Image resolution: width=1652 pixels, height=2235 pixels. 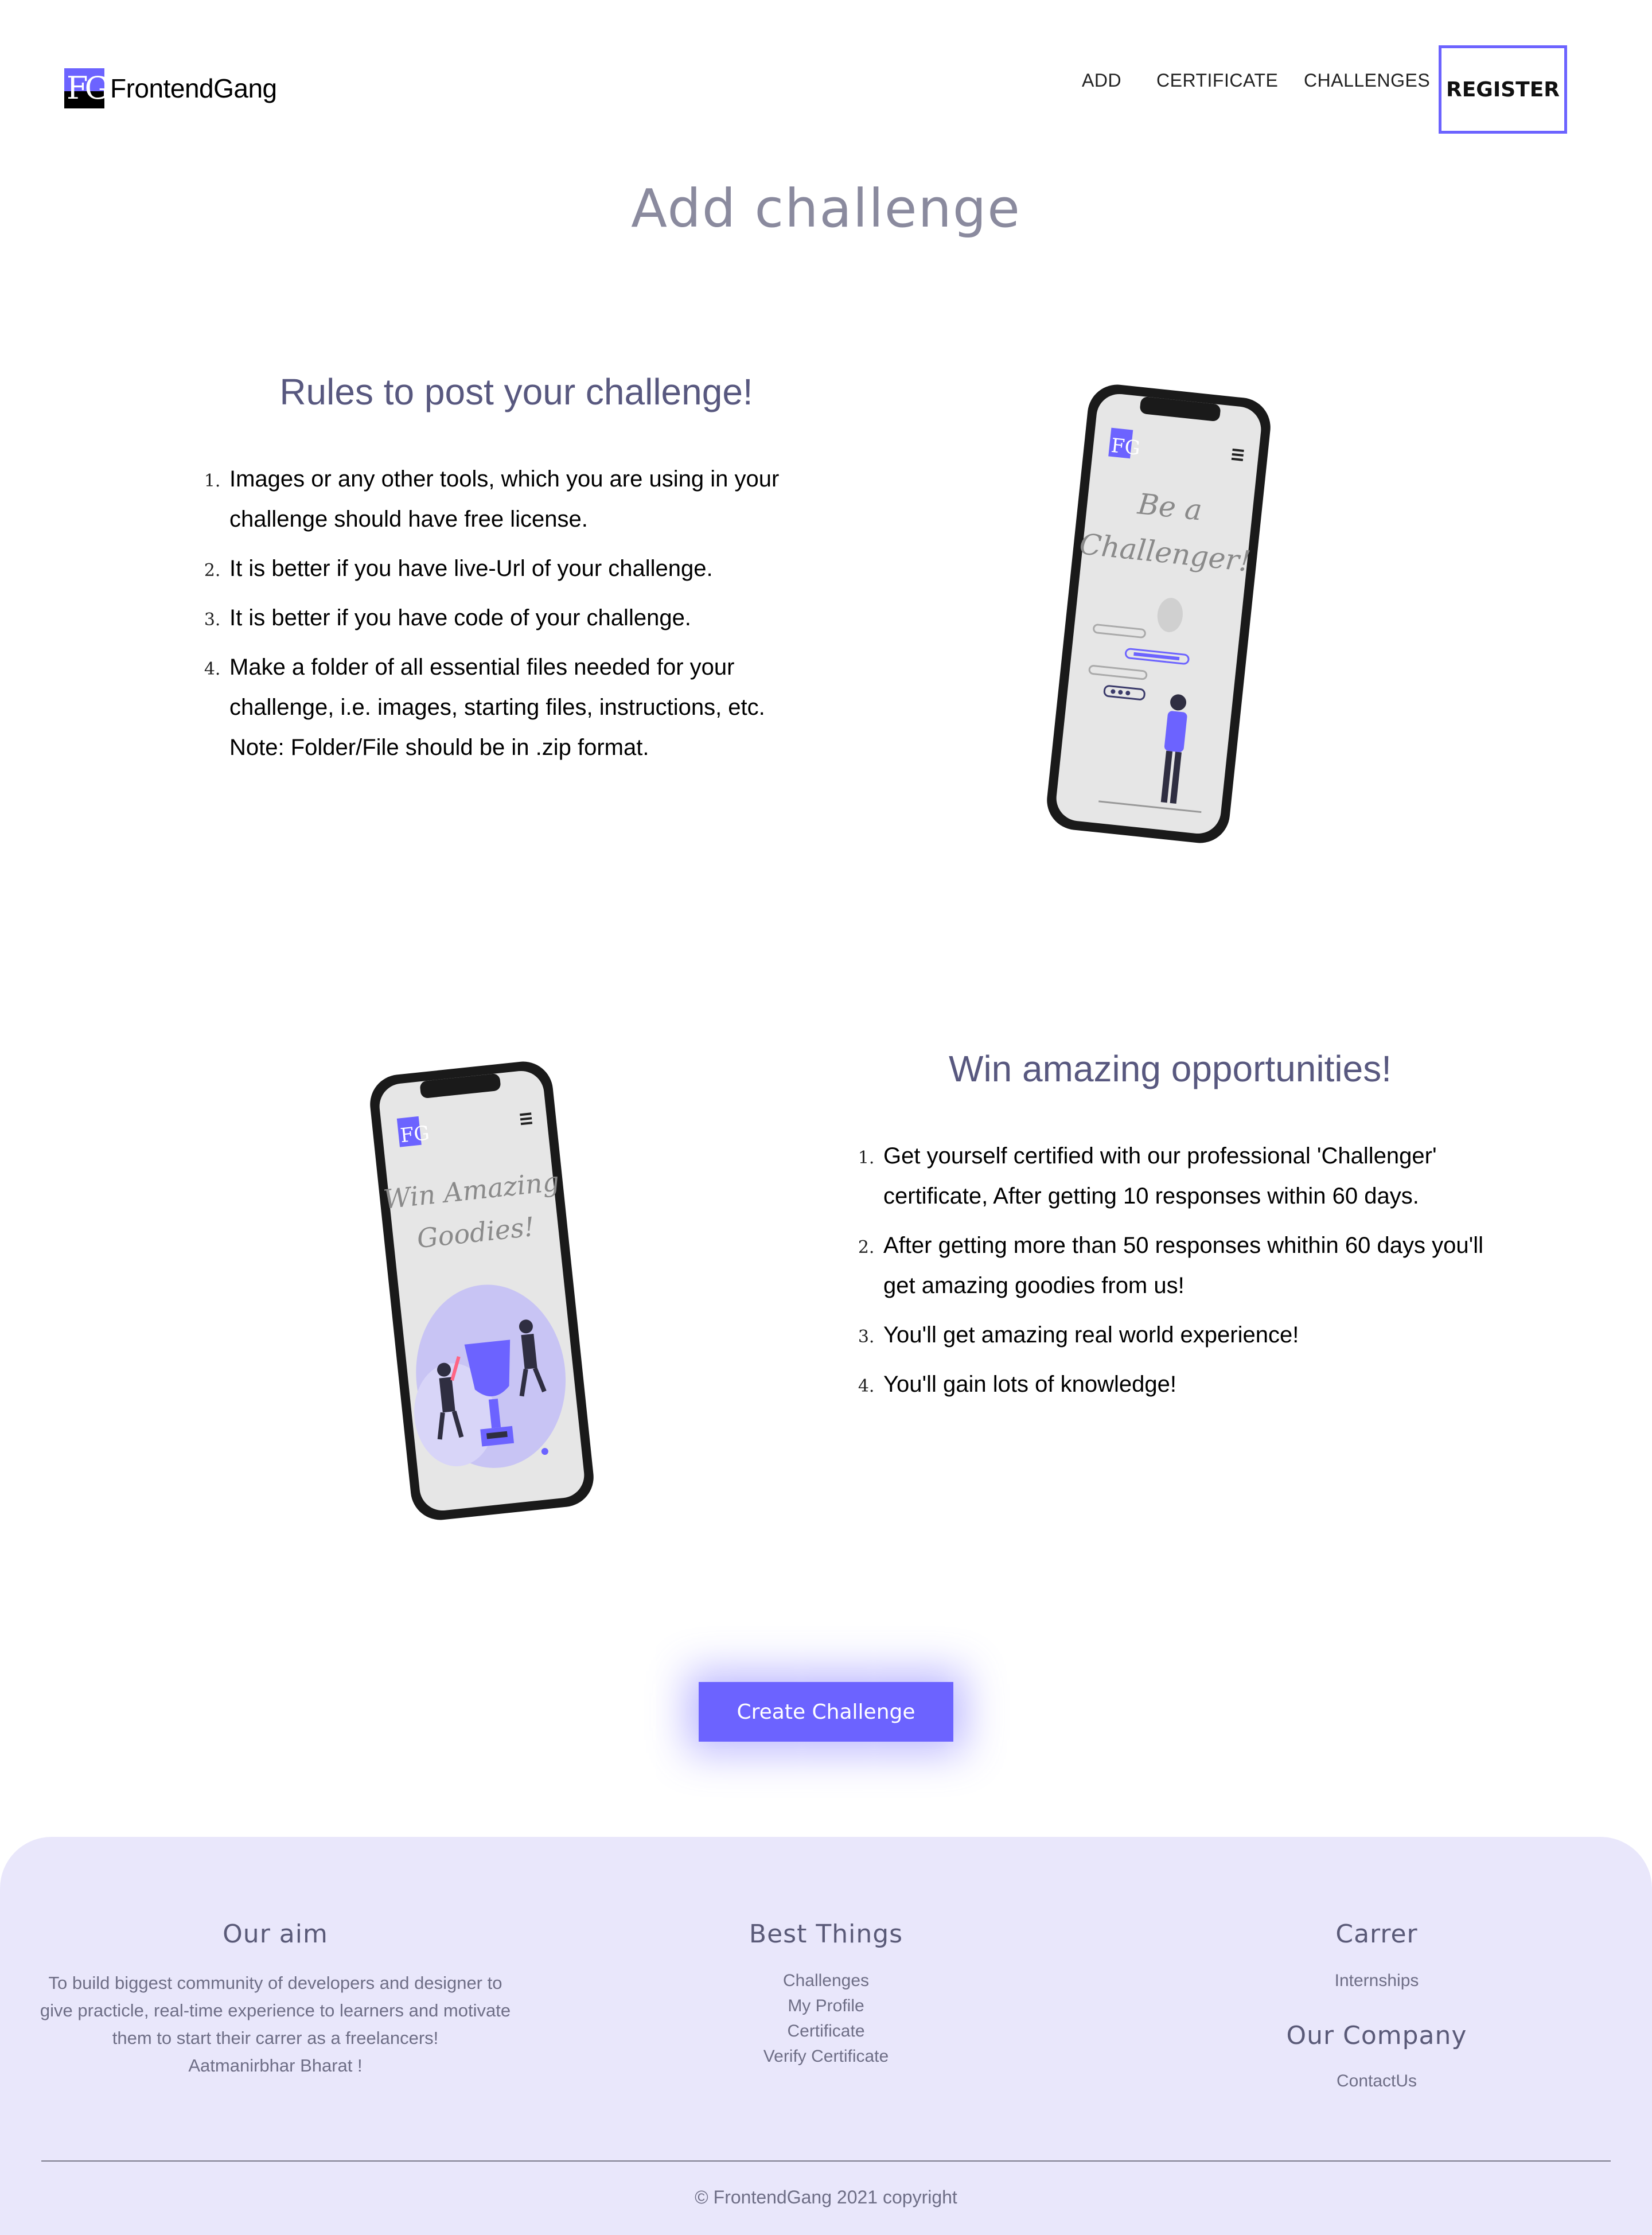 I want to click on logo-text: FrontendGang, so click(x=193, y=88).